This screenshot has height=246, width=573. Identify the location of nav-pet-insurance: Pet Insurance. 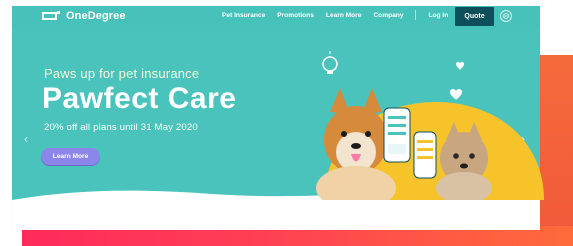
(243, 15).